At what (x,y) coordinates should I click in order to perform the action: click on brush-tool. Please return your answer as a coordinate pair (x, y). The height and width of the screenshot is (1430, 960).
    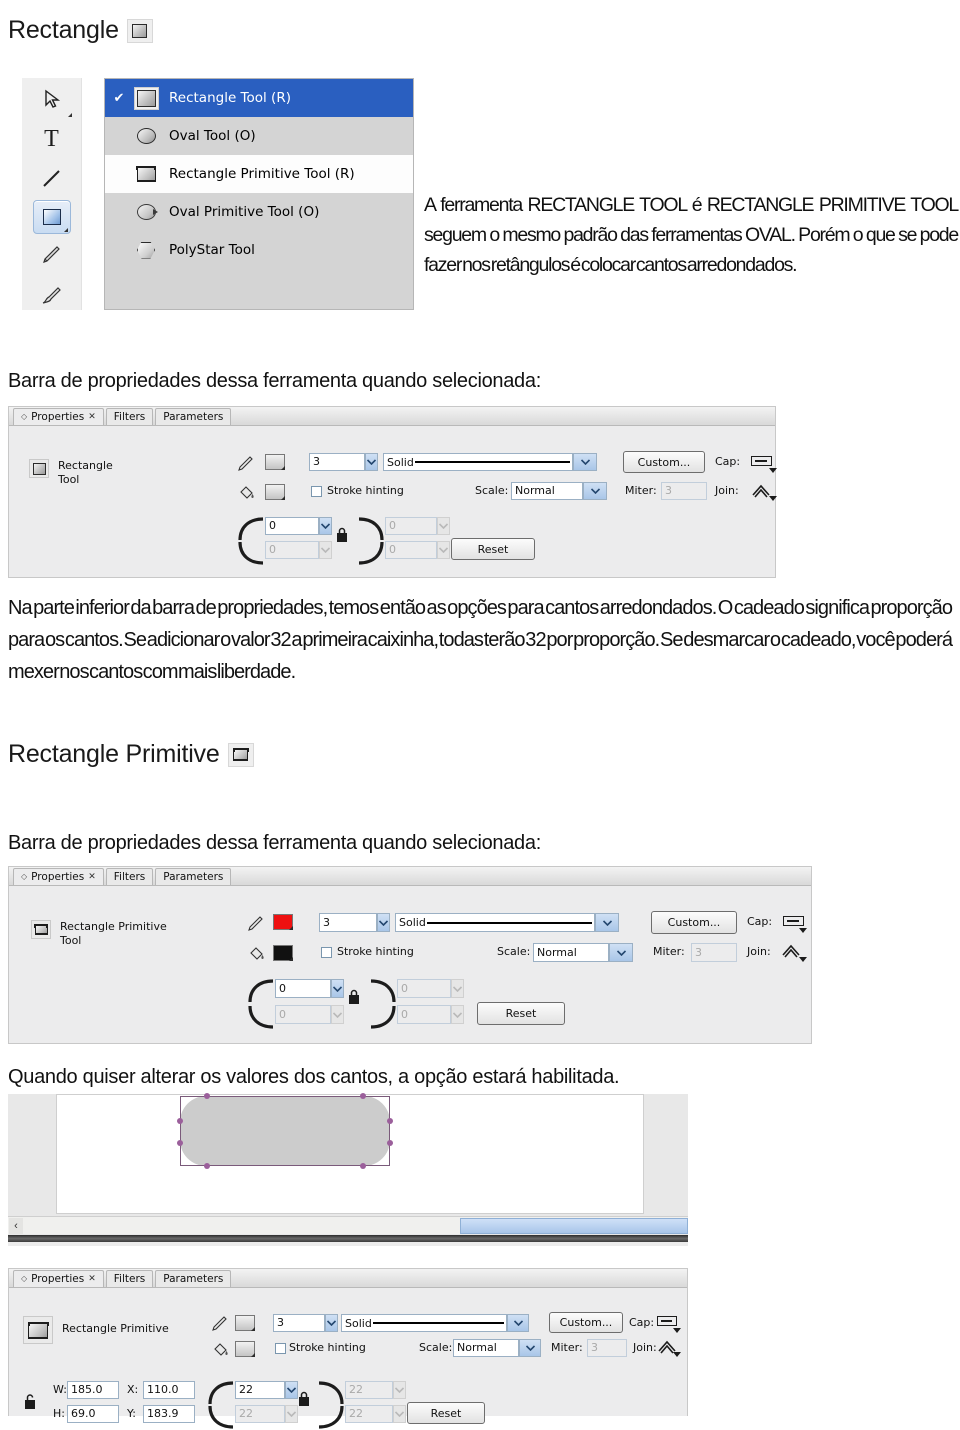
    Looking at the image, I should click on (52, 295).